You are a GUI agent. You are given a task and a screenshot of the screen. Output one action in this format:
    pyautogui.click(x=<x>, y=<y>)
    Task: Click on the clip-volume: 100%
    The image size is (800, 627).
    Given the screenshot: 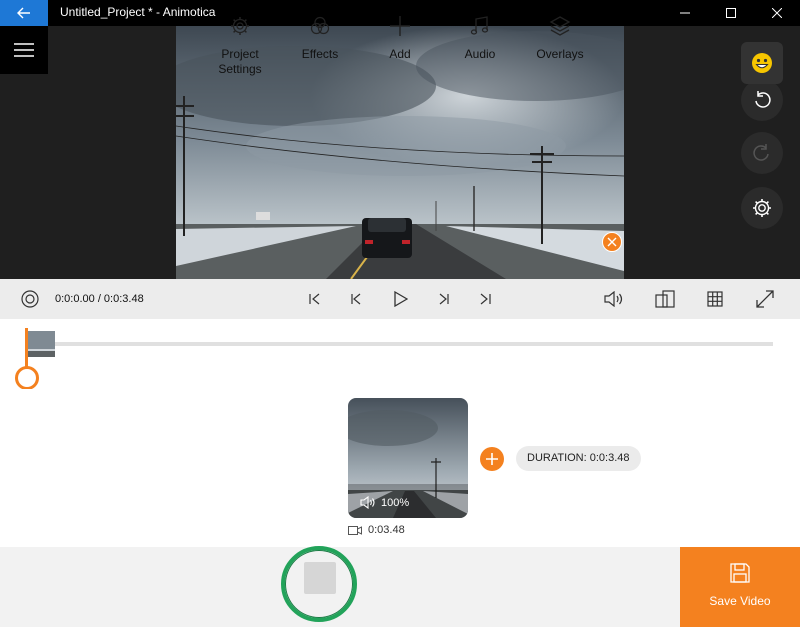 What is the action you would take?
    pyautogui.click(x=384, y=502)
    